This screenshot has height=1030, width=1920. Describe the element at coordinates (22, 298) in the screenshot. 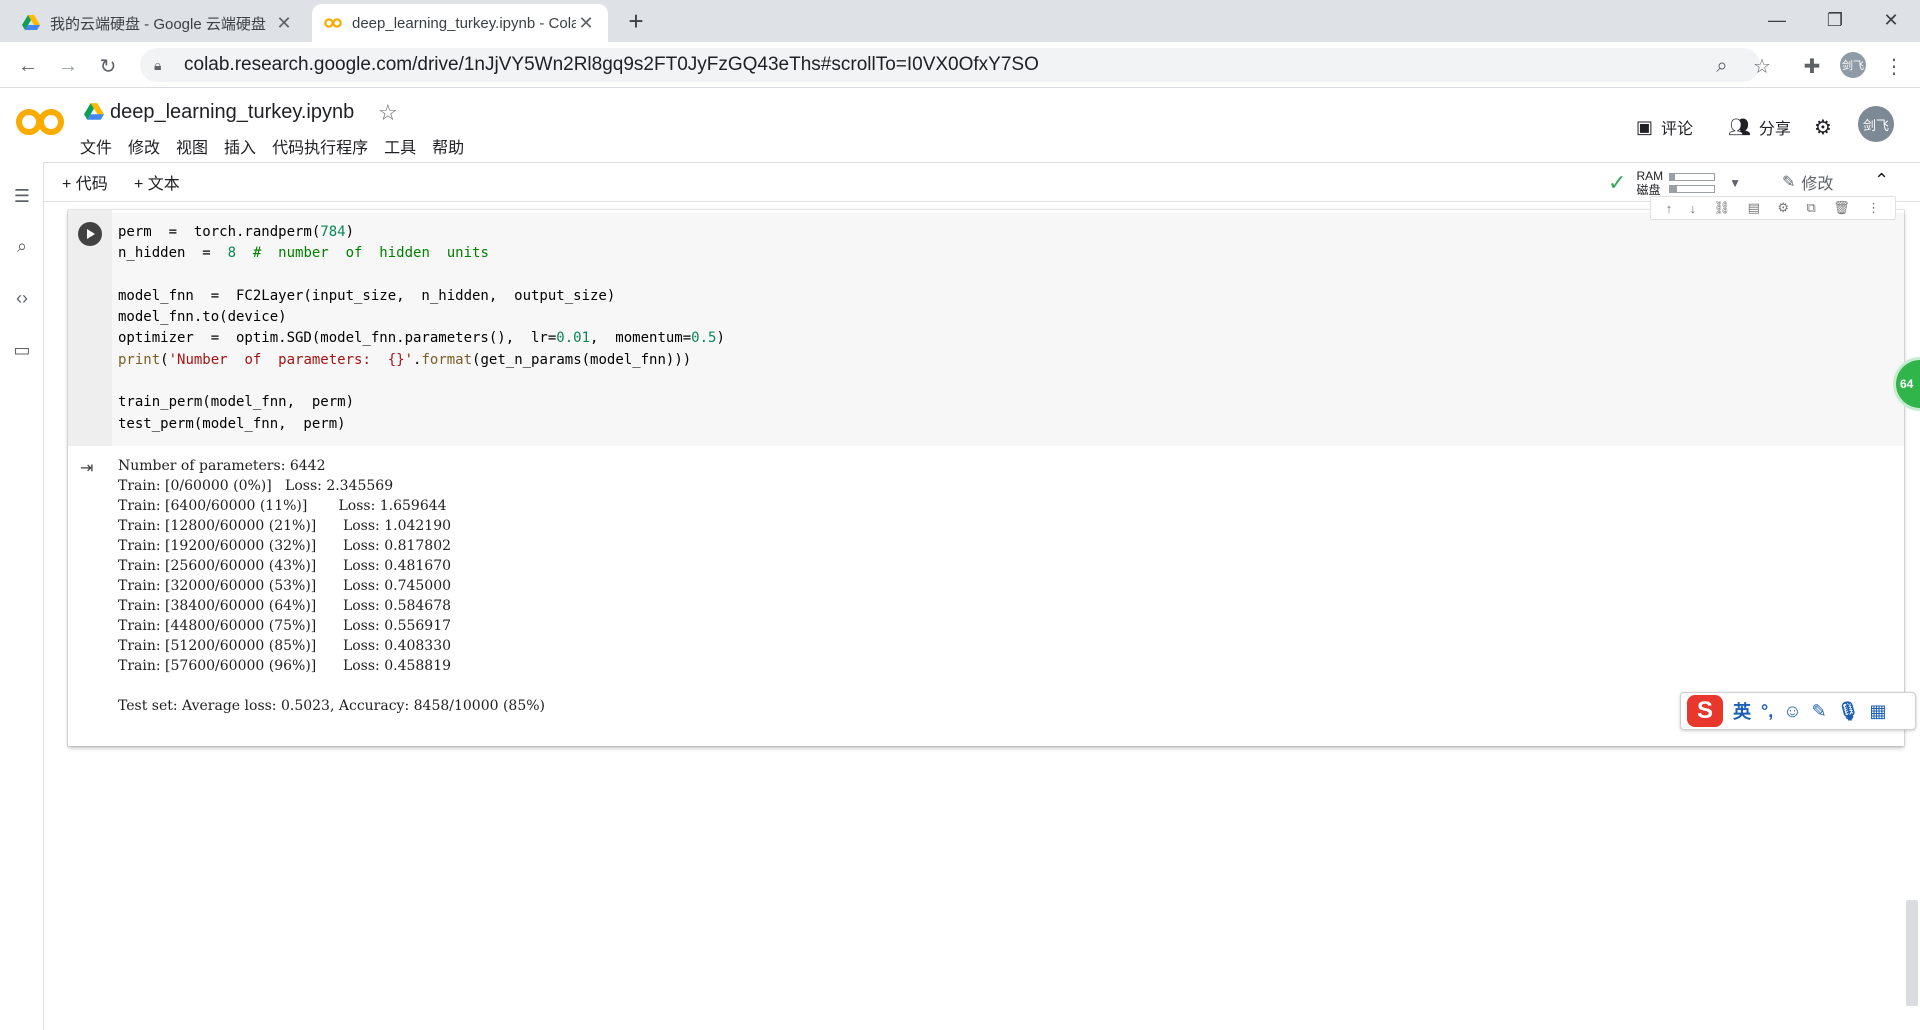

I see `code-snippets-icon: ‹›` at that location.